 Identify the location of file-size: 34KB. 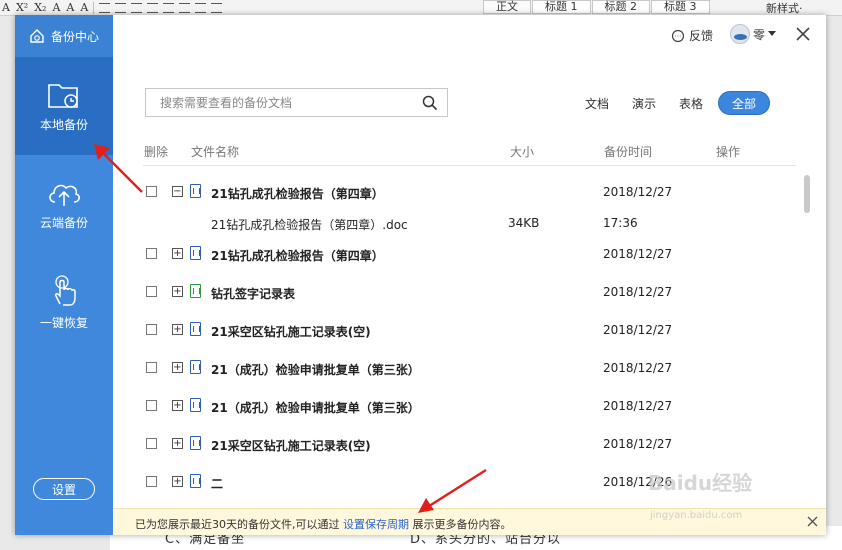
(524, 223).